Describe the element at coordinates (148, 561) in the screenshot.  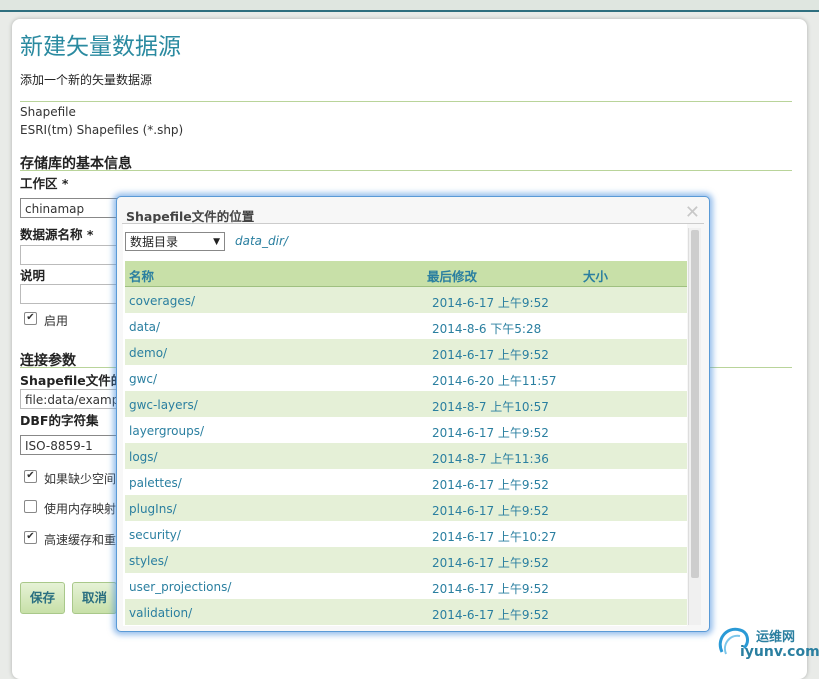
I see `file-name: styles/` at that location.